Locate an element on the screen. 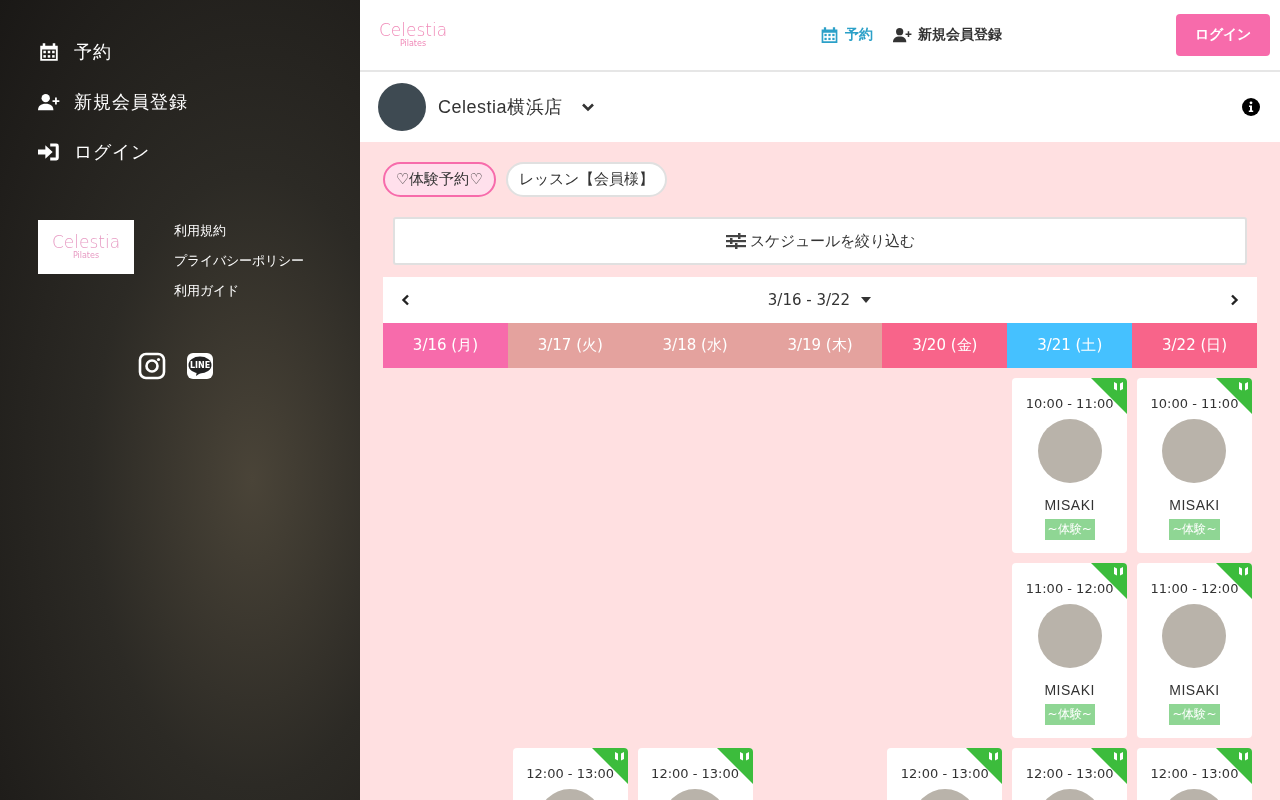 This screenshot has width=1280, height=800. footer-link: プライバシーポリシー is located at coordinates (239, 261).